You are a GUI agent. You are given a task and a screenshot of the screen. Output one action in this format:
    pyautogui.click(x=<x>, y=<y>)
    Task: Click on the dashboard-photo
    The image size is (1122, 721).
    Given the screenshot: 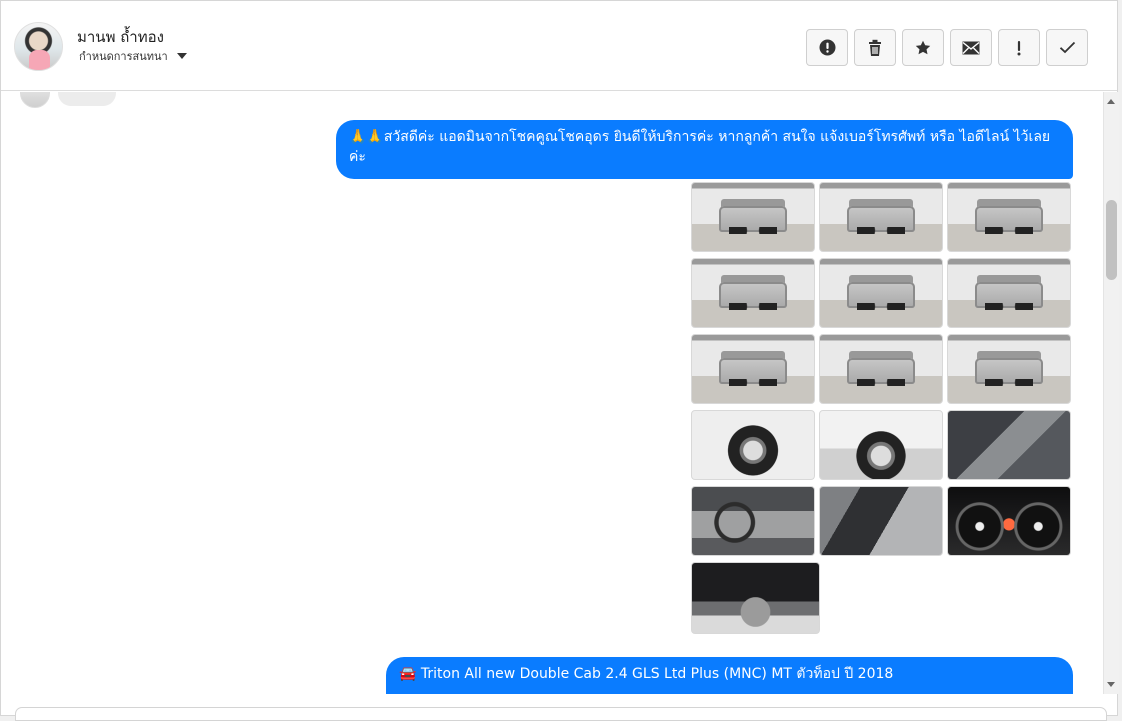 What is the action you would take?
    pyautogui.click(x=753, y=521)
    